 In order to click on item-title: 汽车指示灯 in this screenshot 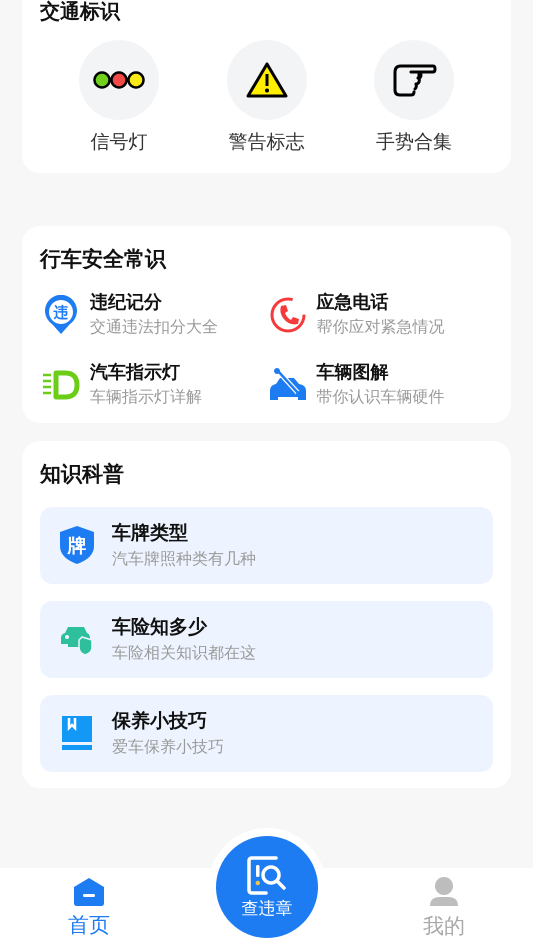, I will do `click(135, 373)`.